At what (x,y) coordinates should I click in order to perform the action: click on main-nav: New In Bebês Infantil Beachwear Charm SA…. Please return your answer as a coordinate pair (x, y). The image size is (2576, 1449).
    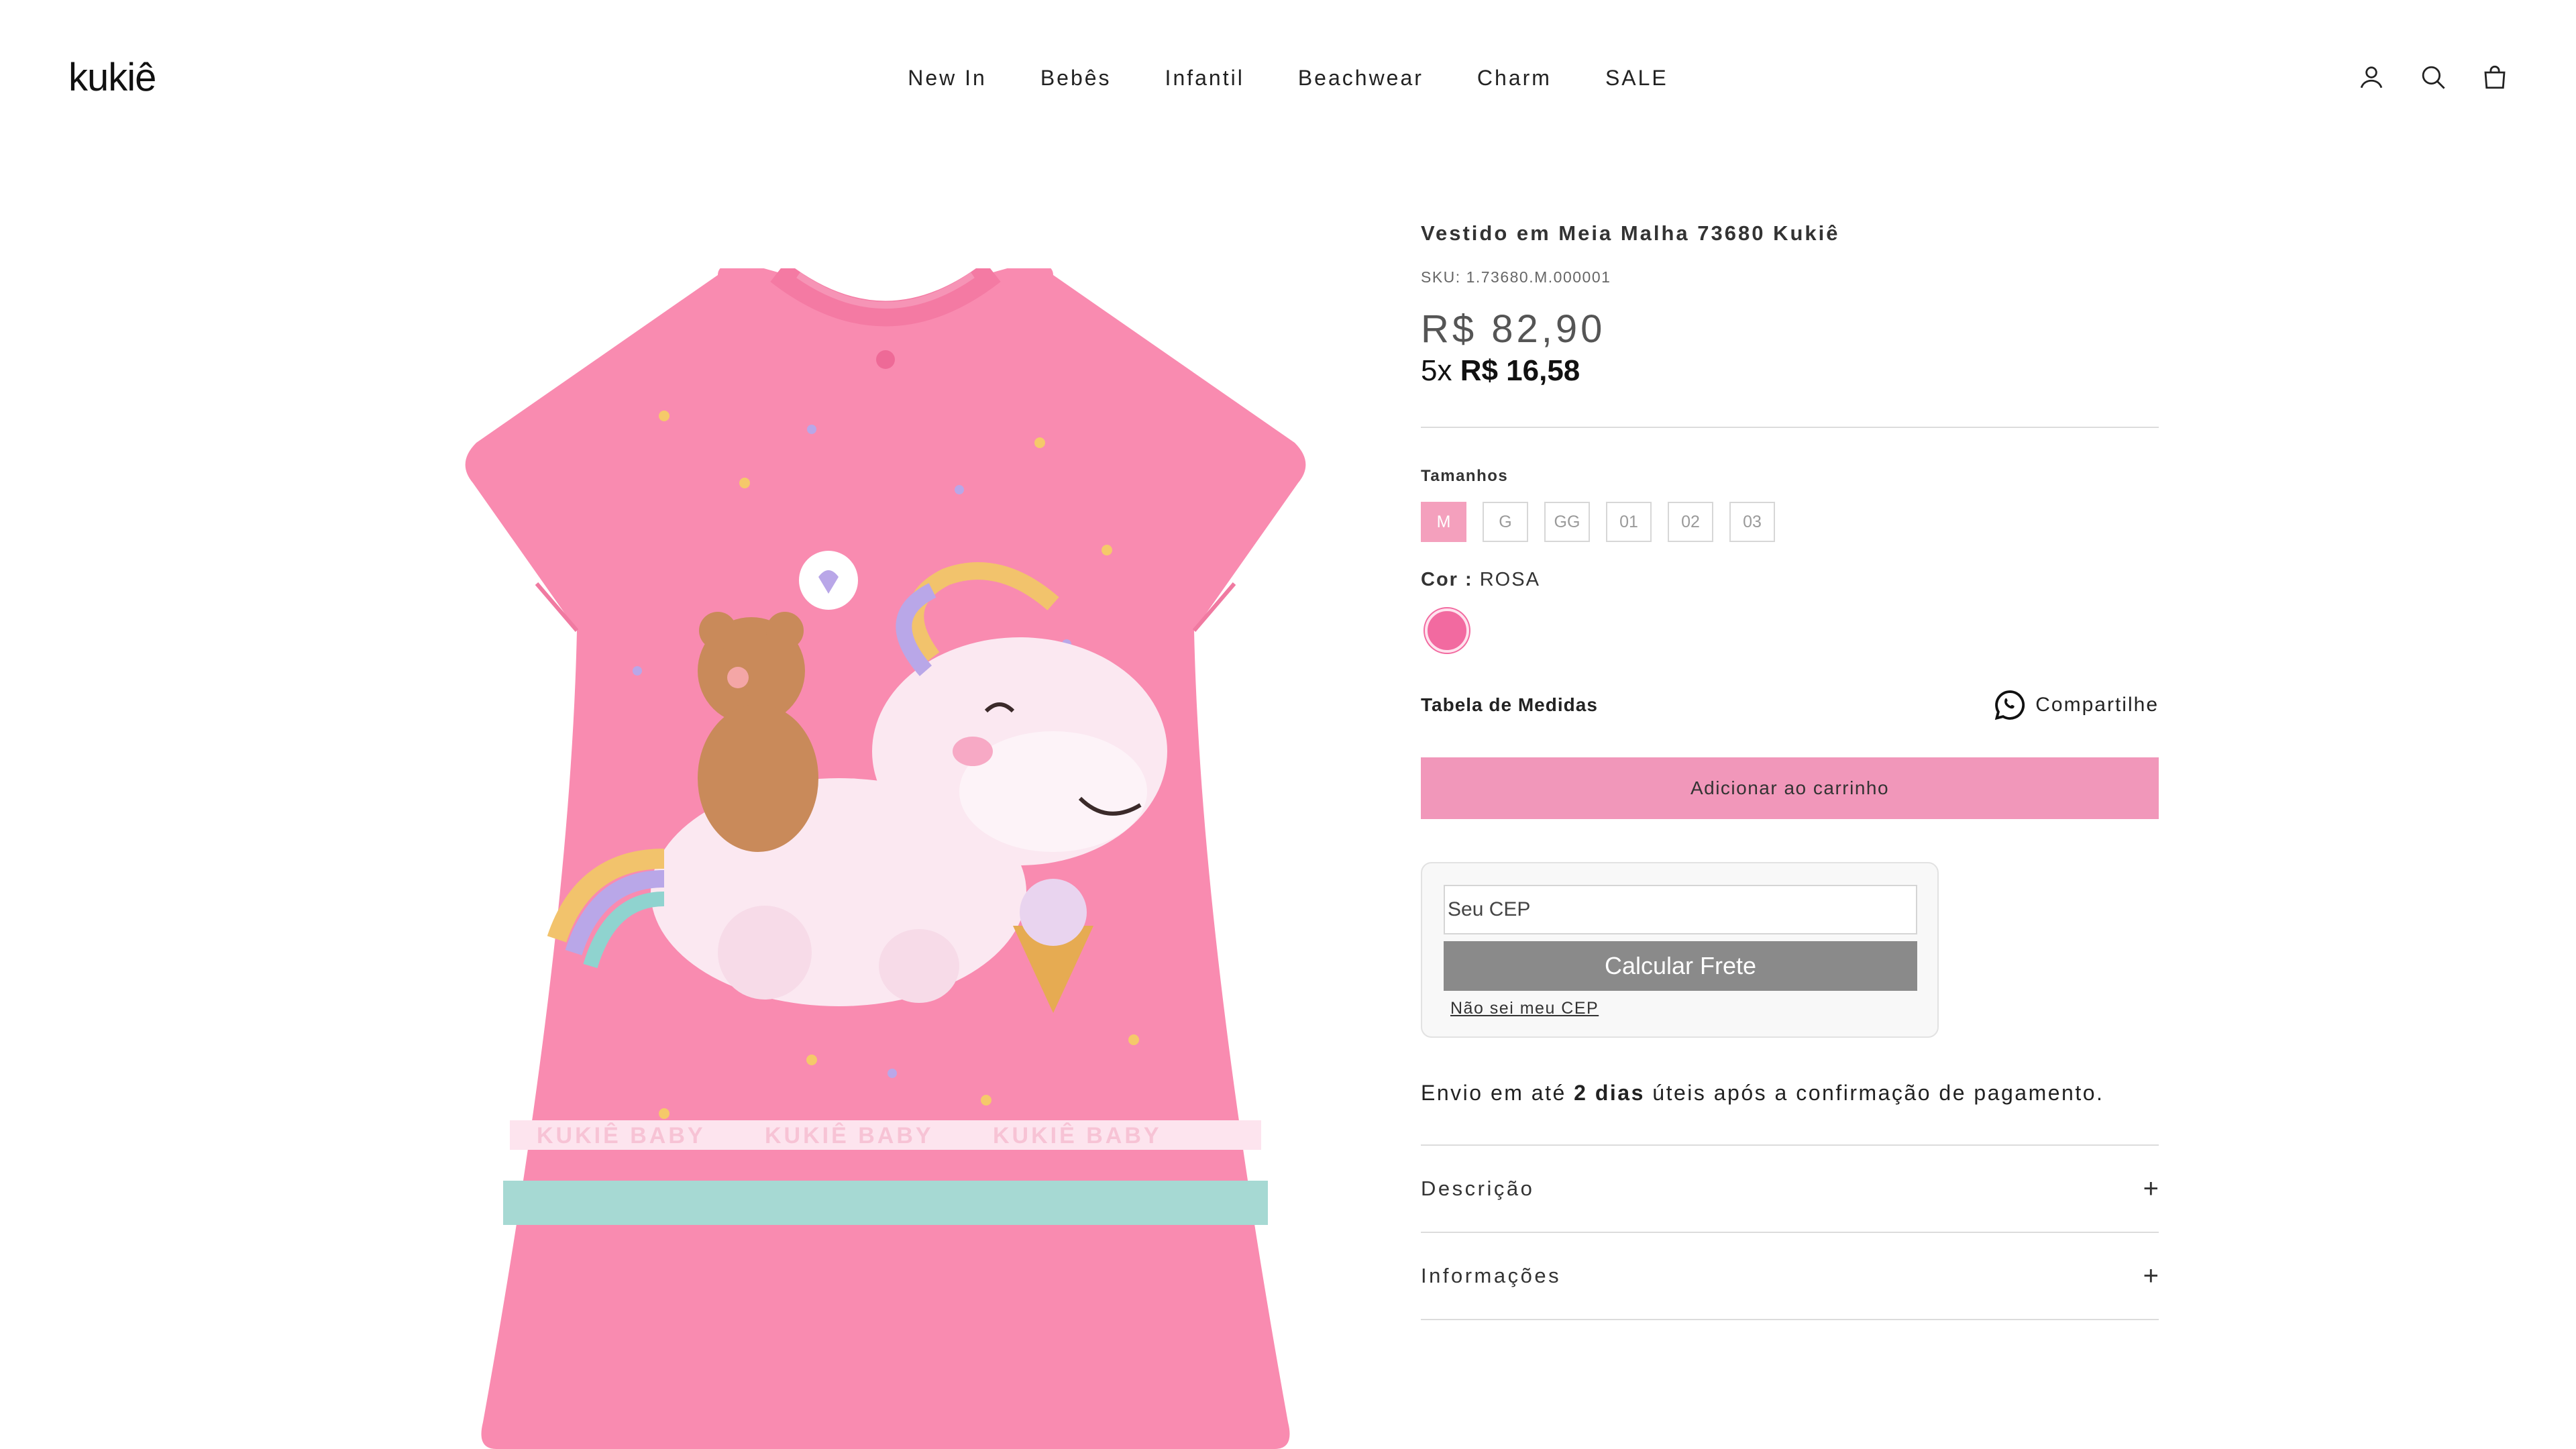
    Looking at the image, I should click on (1288, 78).